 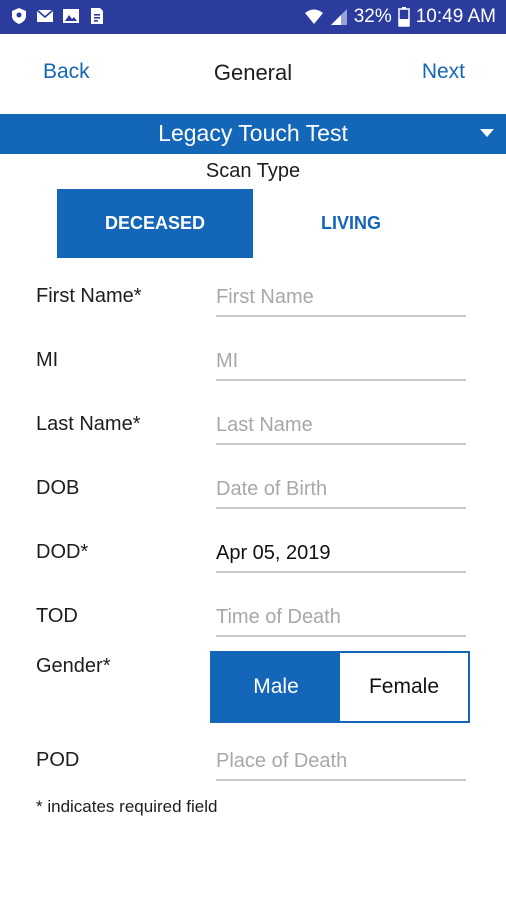 What do you see at coordinates (338, 17) in the screenshot?
I see `signal-icon` at bounding box center [338, 17].